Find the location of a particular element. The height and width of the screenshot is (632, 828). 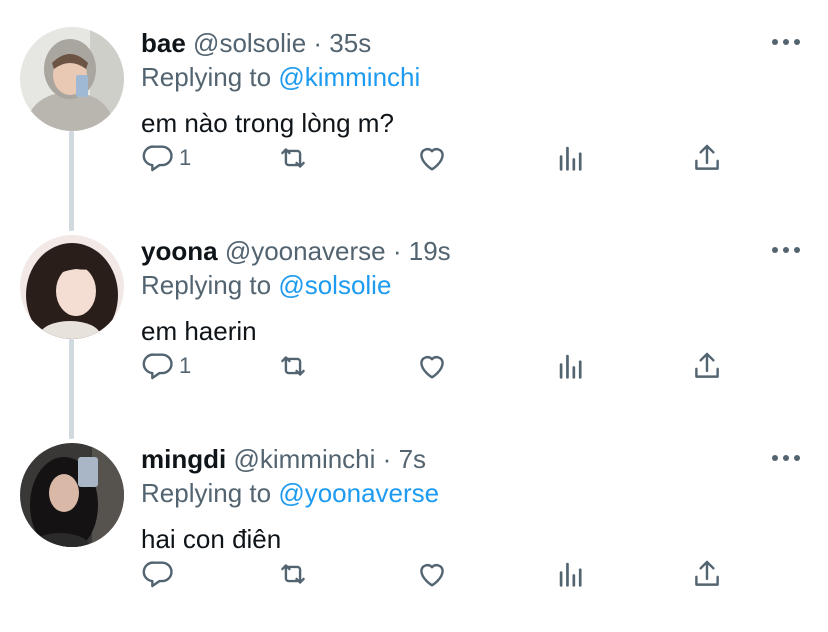

replying-to: Replying to @kimminchi is located at coordinates (474, 77).